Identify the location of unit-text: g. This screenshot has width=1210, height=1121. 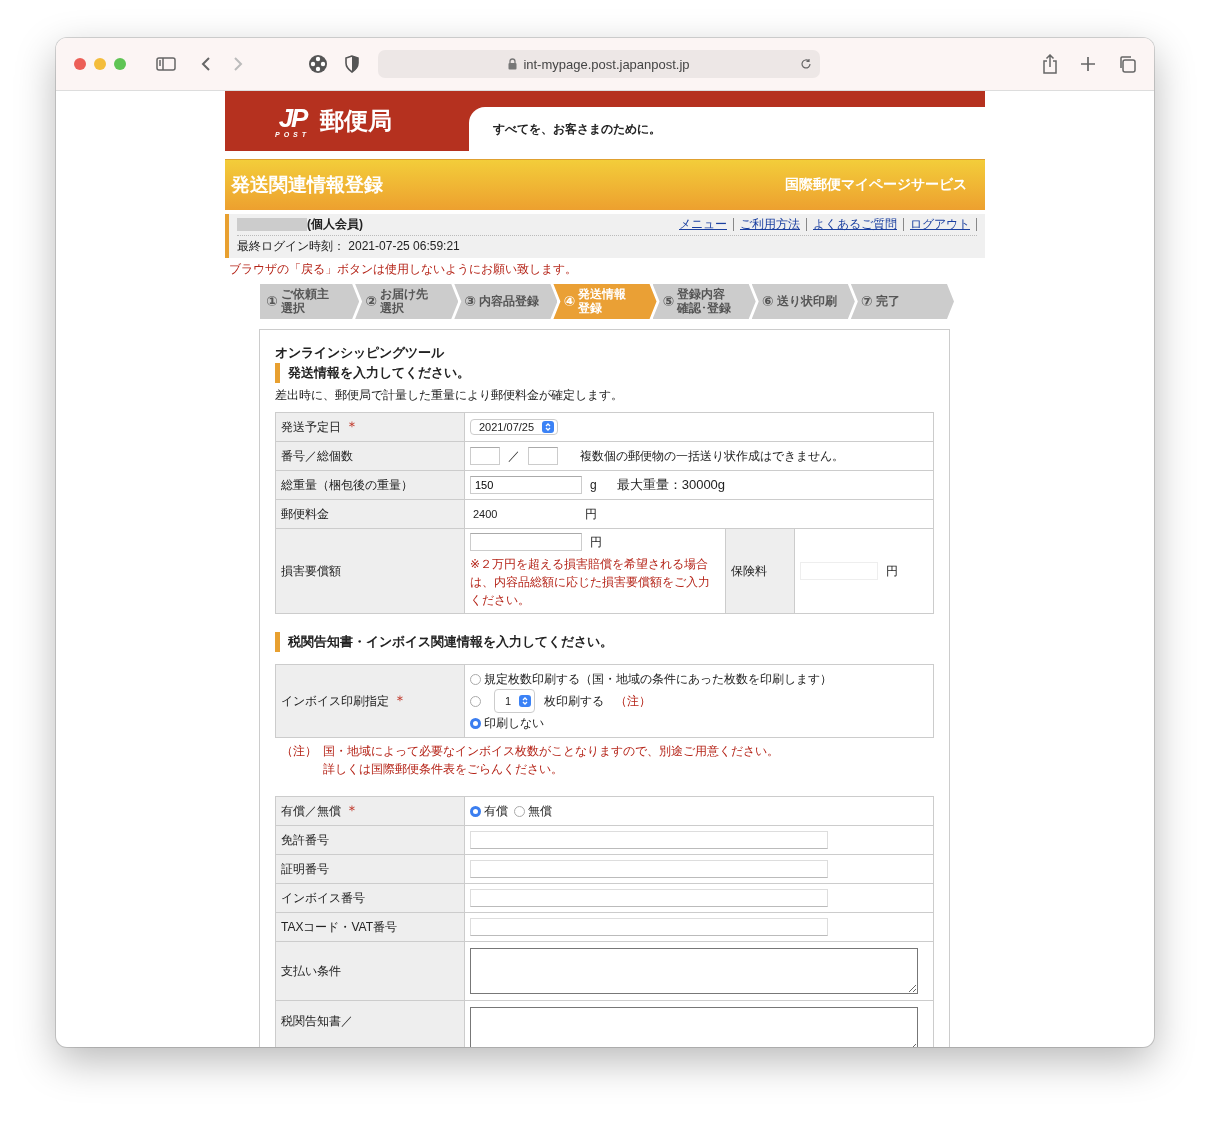
(593, 485).